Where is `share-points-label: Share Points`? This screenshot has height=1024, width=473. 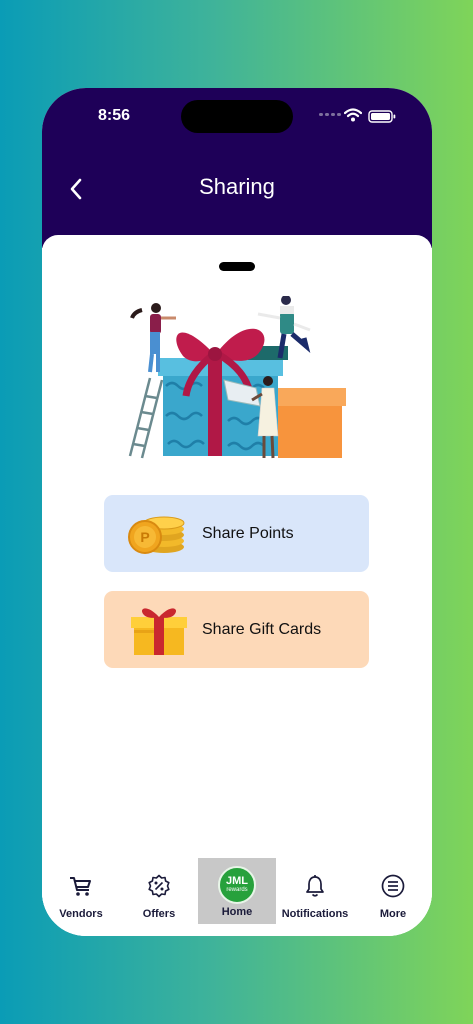 share-points-label: Share Points is located at coordinates (248, 533).